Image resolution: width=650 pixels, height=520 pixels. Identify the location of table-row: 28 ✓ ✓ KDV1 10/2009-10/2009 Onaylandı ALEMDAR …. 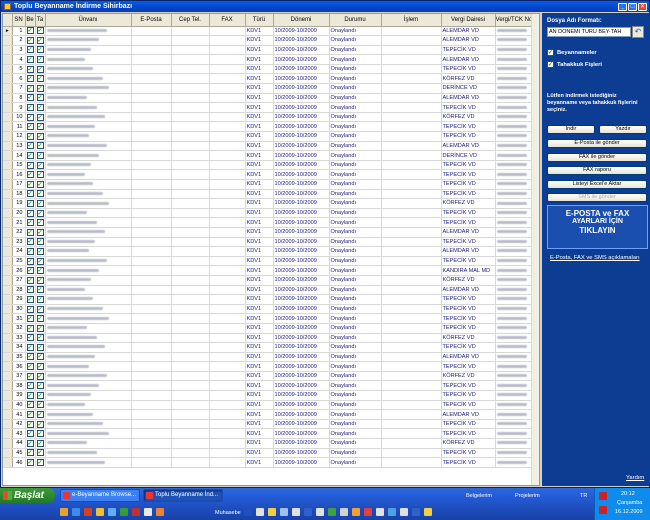
(268, 290).